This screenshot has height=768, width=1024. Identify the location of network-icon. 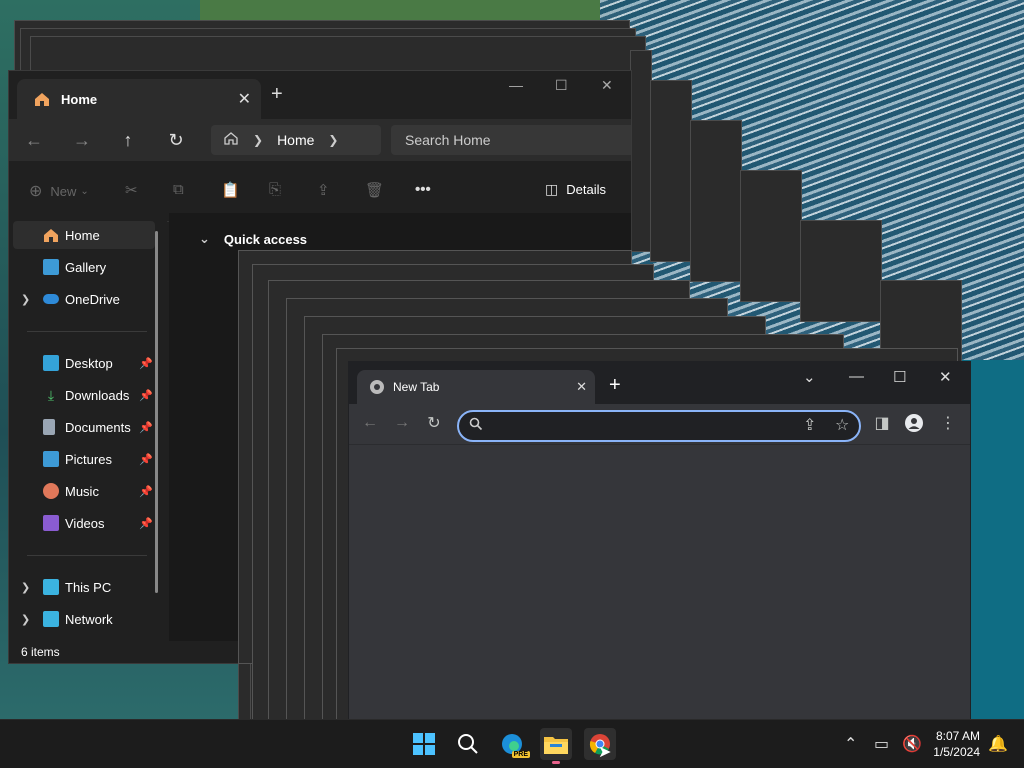
(51, 619).